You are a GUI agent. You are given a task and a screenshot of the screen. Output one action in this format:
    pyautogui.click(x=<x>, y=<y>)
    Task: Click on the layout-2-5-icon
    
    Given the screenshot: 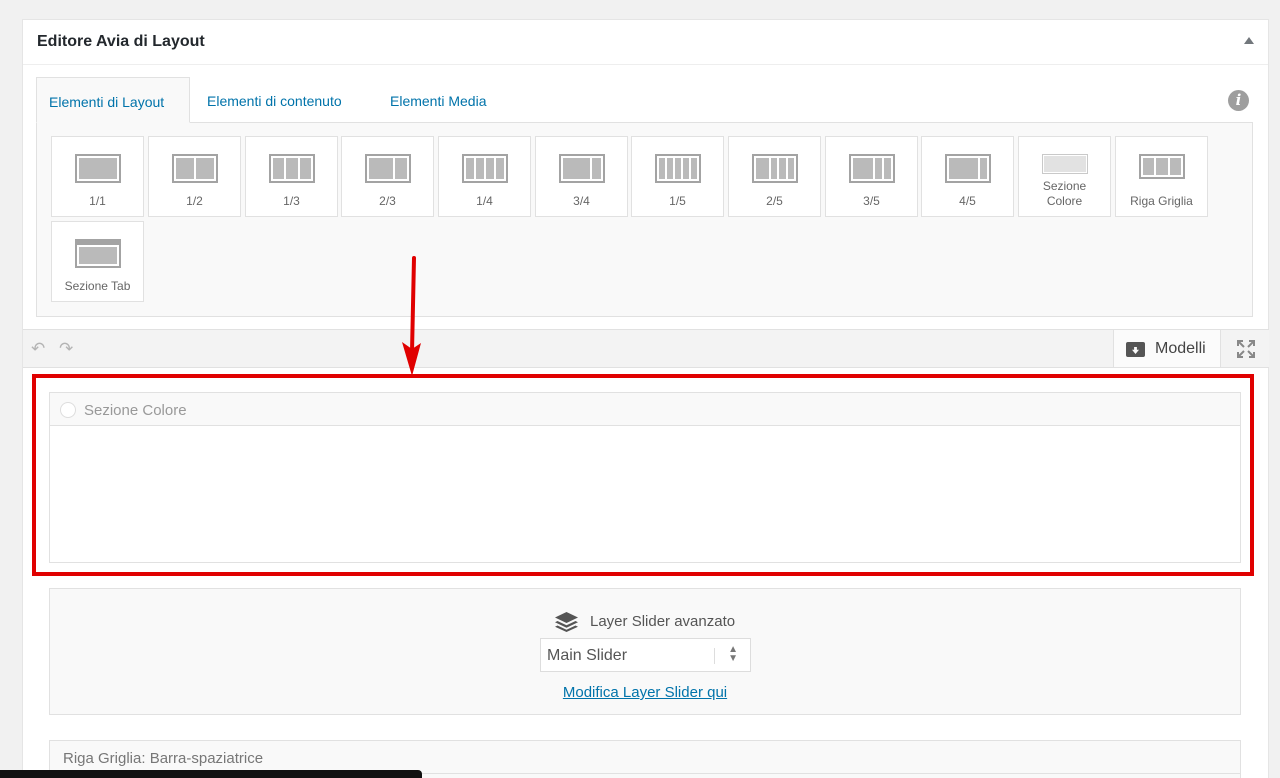 What is the action you would take?
    pyautogui.click(x=775, y=168)
    